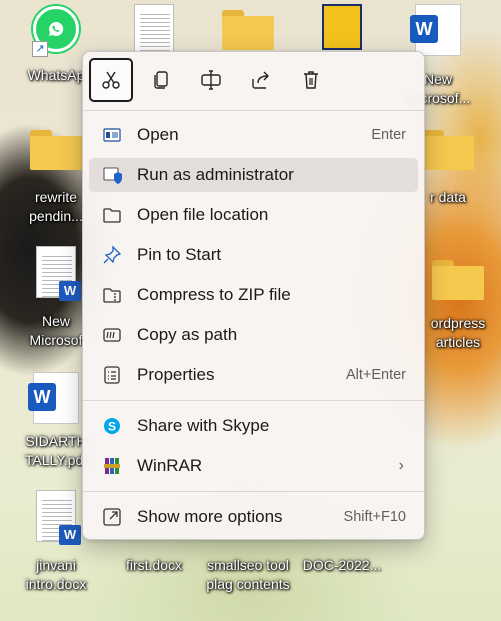  I want to click on folder-open-icon, so click(112, 215).